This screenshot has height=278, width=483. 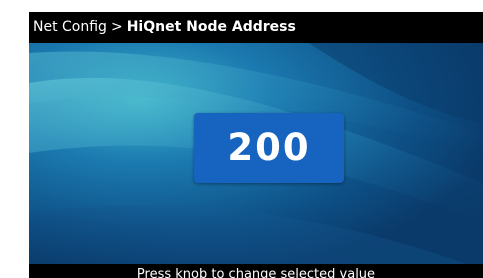 I want to click on status-hint: Press knob to change selected value, so click(x=256, y=271).